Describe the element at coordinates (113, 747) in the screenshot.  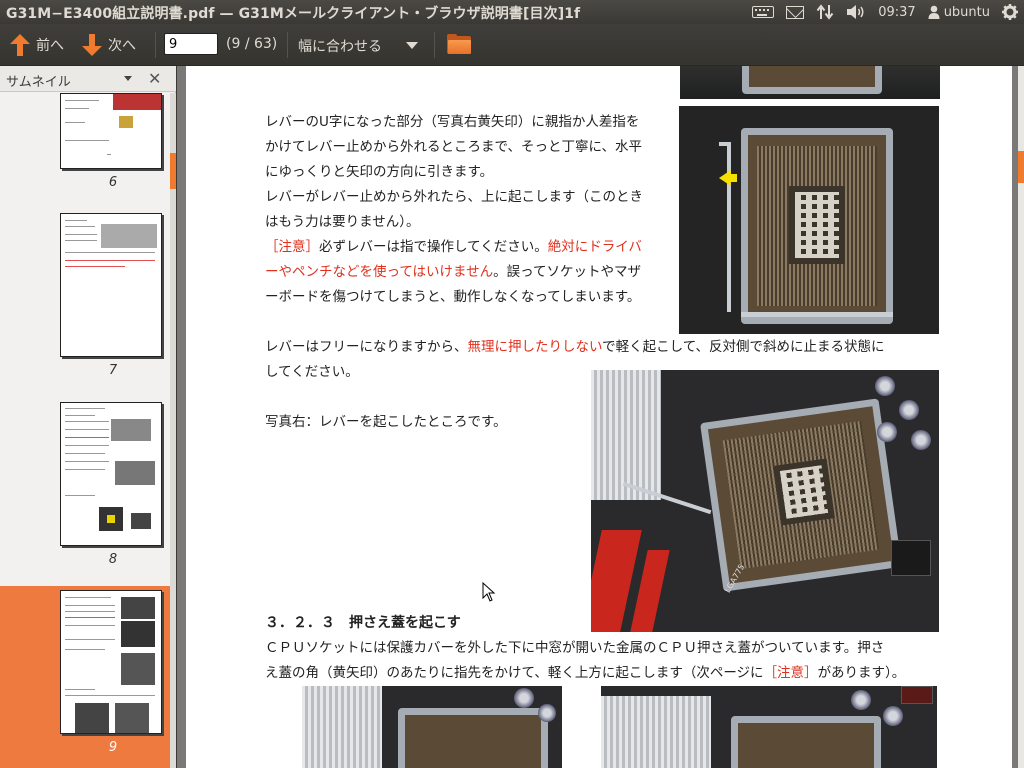
I see `thumbnail-label: 9` at that location.